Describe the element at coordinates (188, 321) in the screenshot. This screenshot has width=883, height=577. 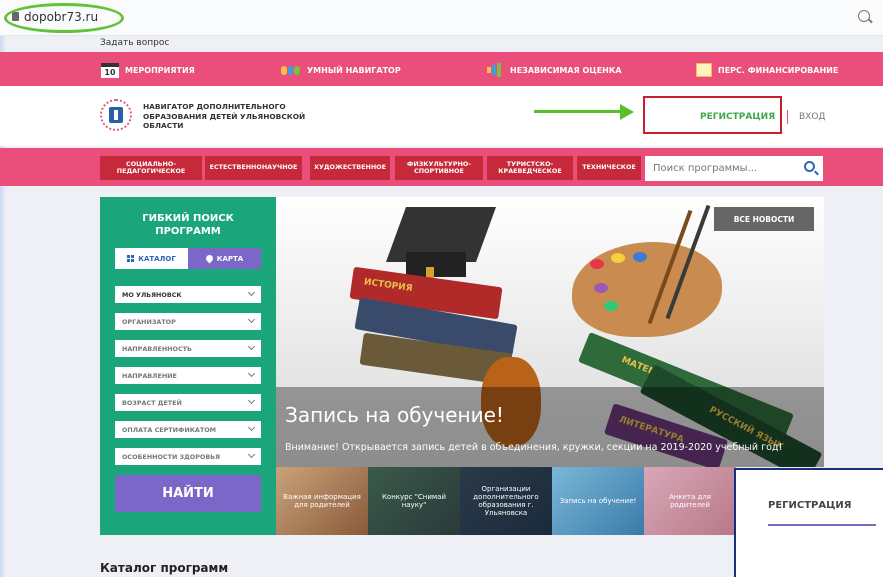
I see `select-organizer: ОРГАНИЗАТОР` at that location.